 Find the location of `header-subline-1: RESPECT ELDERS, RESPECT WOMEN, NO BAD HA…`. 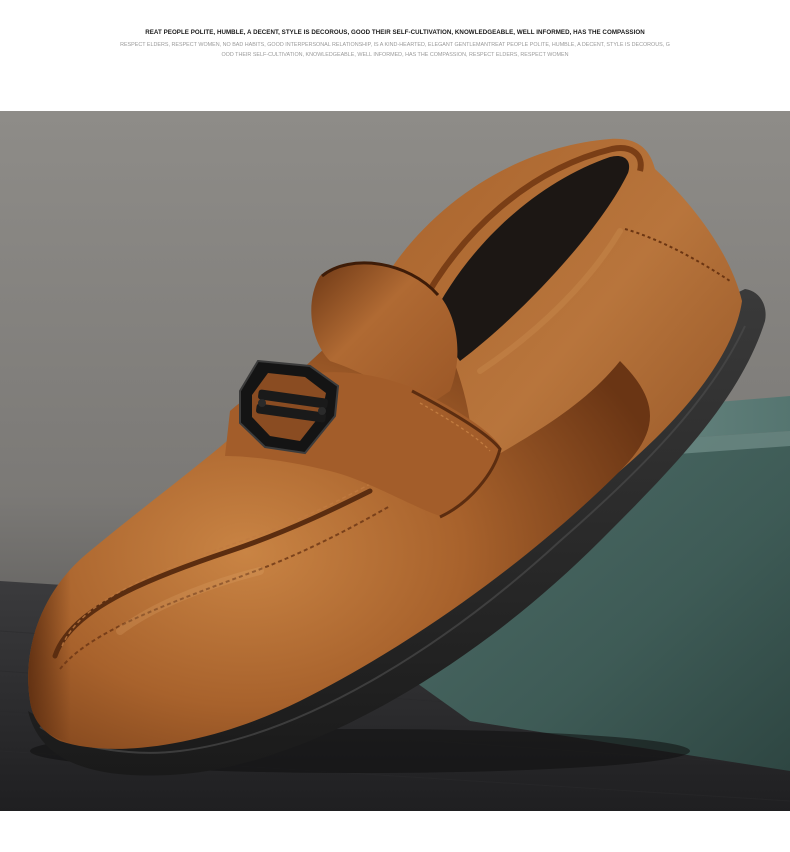

header-subline-1: RESPECT ELDERS, RESPECT WOMEN, NO BAD HA… is located at coordinates (395, 45).